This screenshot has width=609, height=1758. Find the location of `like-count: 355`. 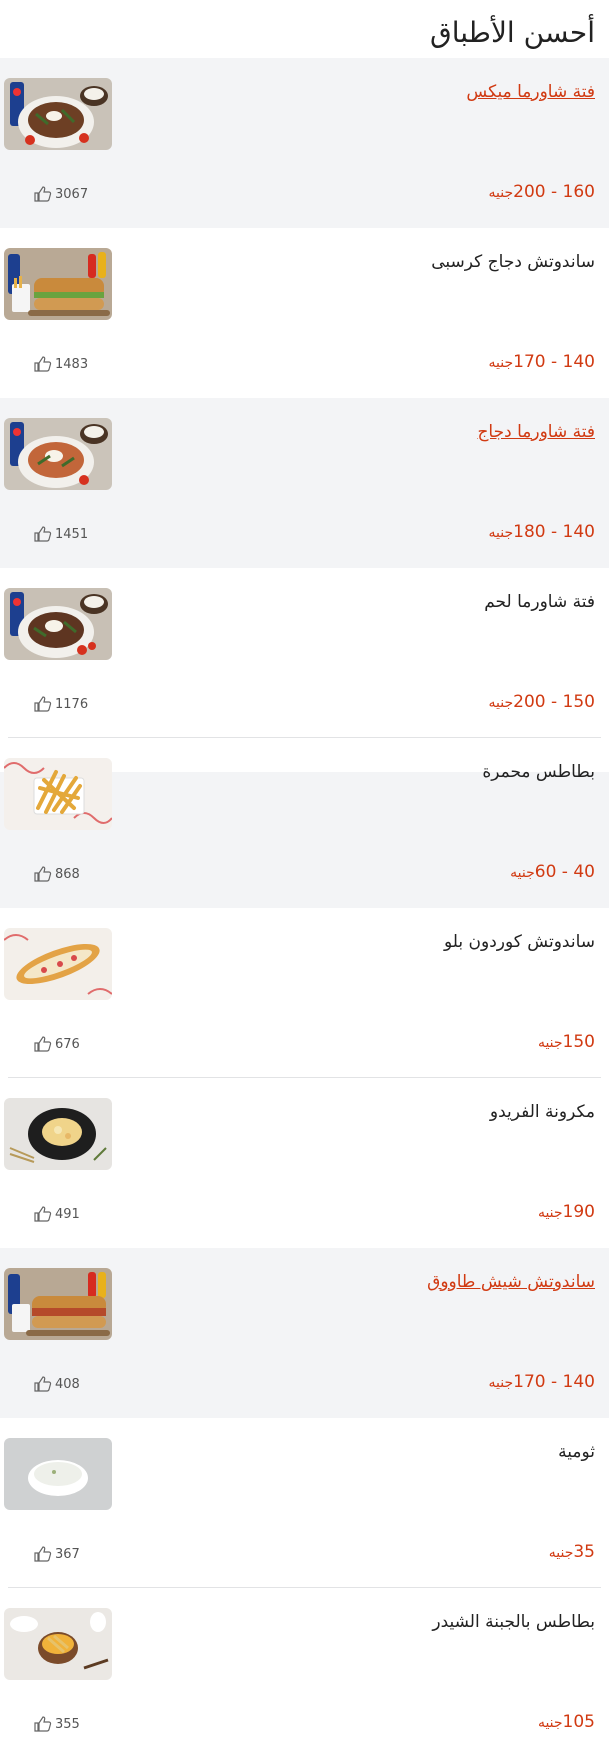

like-count: 355 is located at coordinates (67, 1724).